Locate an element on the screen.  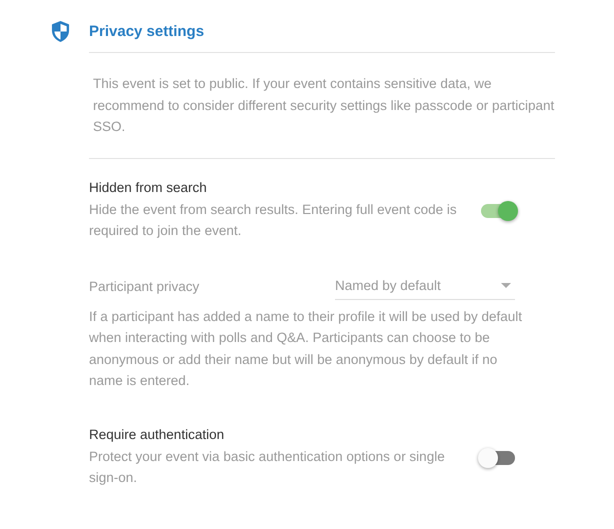
setting-label: Require authentication is located at coordinates (157, 435).